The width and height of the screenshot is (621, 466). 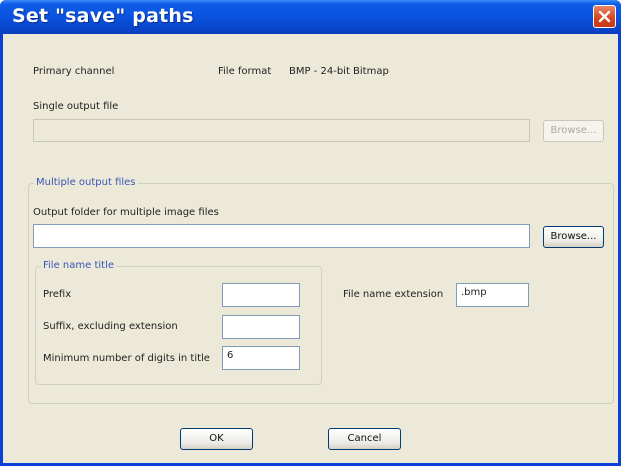 I want to click on file-format-label: File format, so click(x=245, y=71).